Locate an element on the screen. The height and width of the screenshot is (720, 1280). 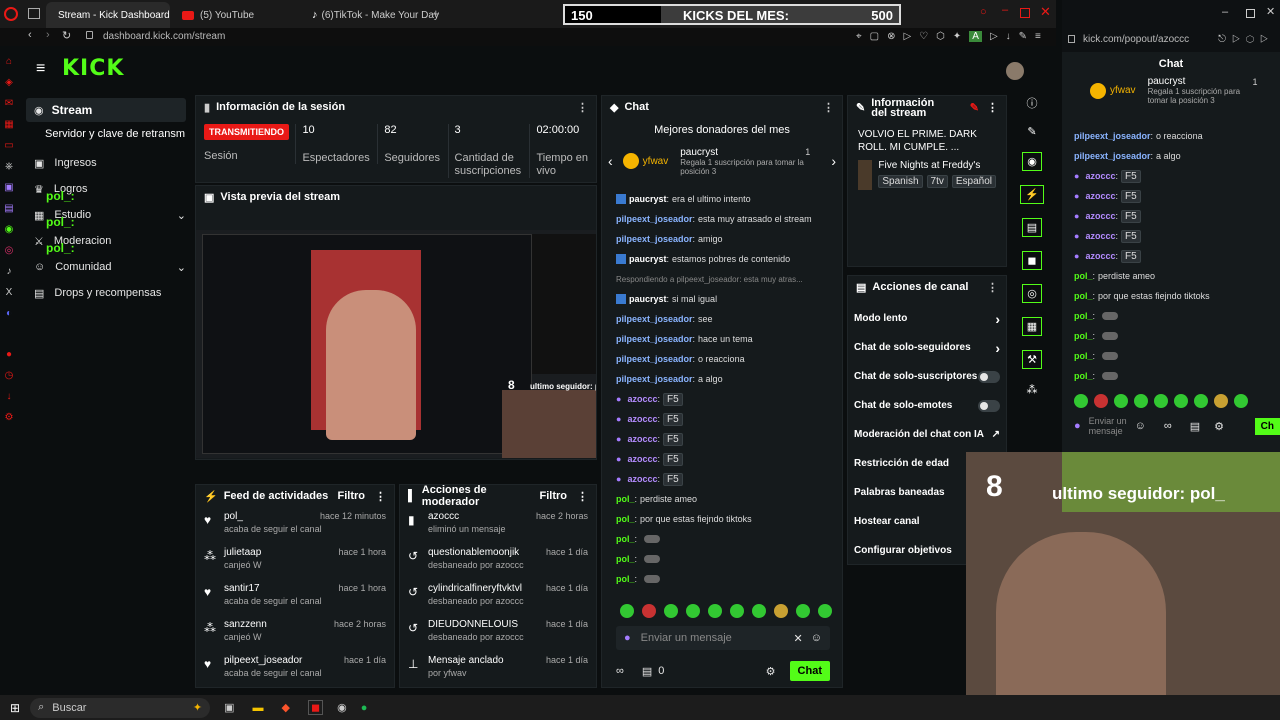
wrench-icon: ⚒ is located at coordinates (1032, 359).